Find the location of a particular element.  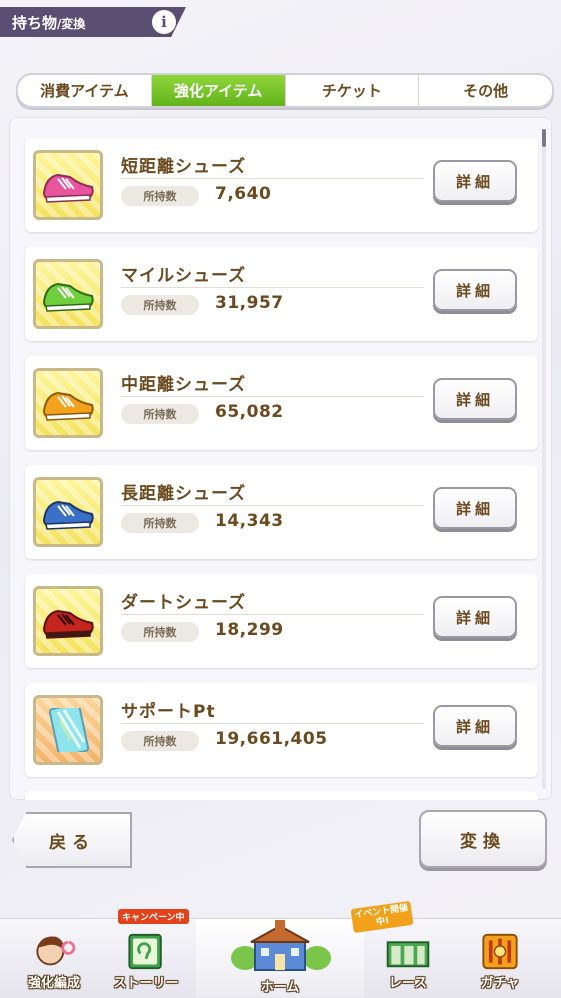

page-title-main: 持ち物 is located at coordinates (35, 22).